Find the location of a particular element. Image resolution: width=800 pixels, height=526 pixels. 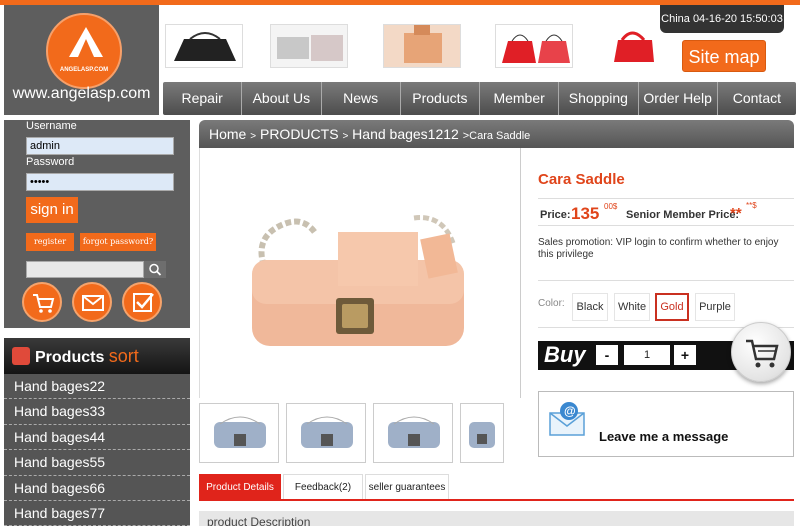

leave-message-label: Leave me a message is located at coordinates (664, 436).